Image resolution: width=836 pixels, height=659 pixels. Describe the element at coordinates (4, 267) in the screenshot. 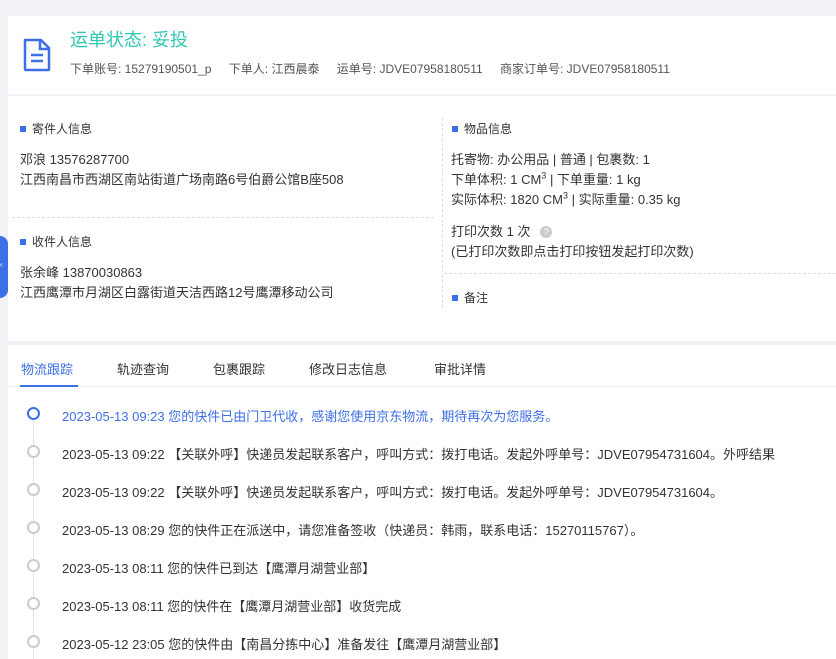

I see `side-collapse-tab: ‹` at that location.